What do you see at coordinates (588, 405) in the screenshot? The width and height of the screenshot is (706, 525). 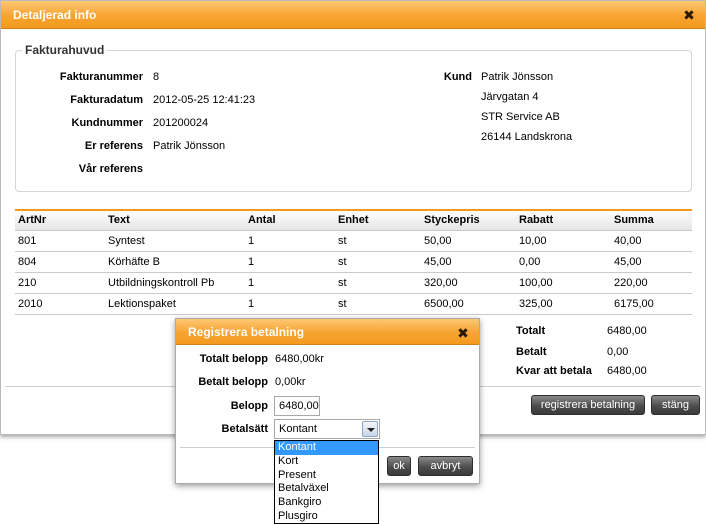 I see `register-payment-button: registrera betalning` at bounding box center [588, 405].